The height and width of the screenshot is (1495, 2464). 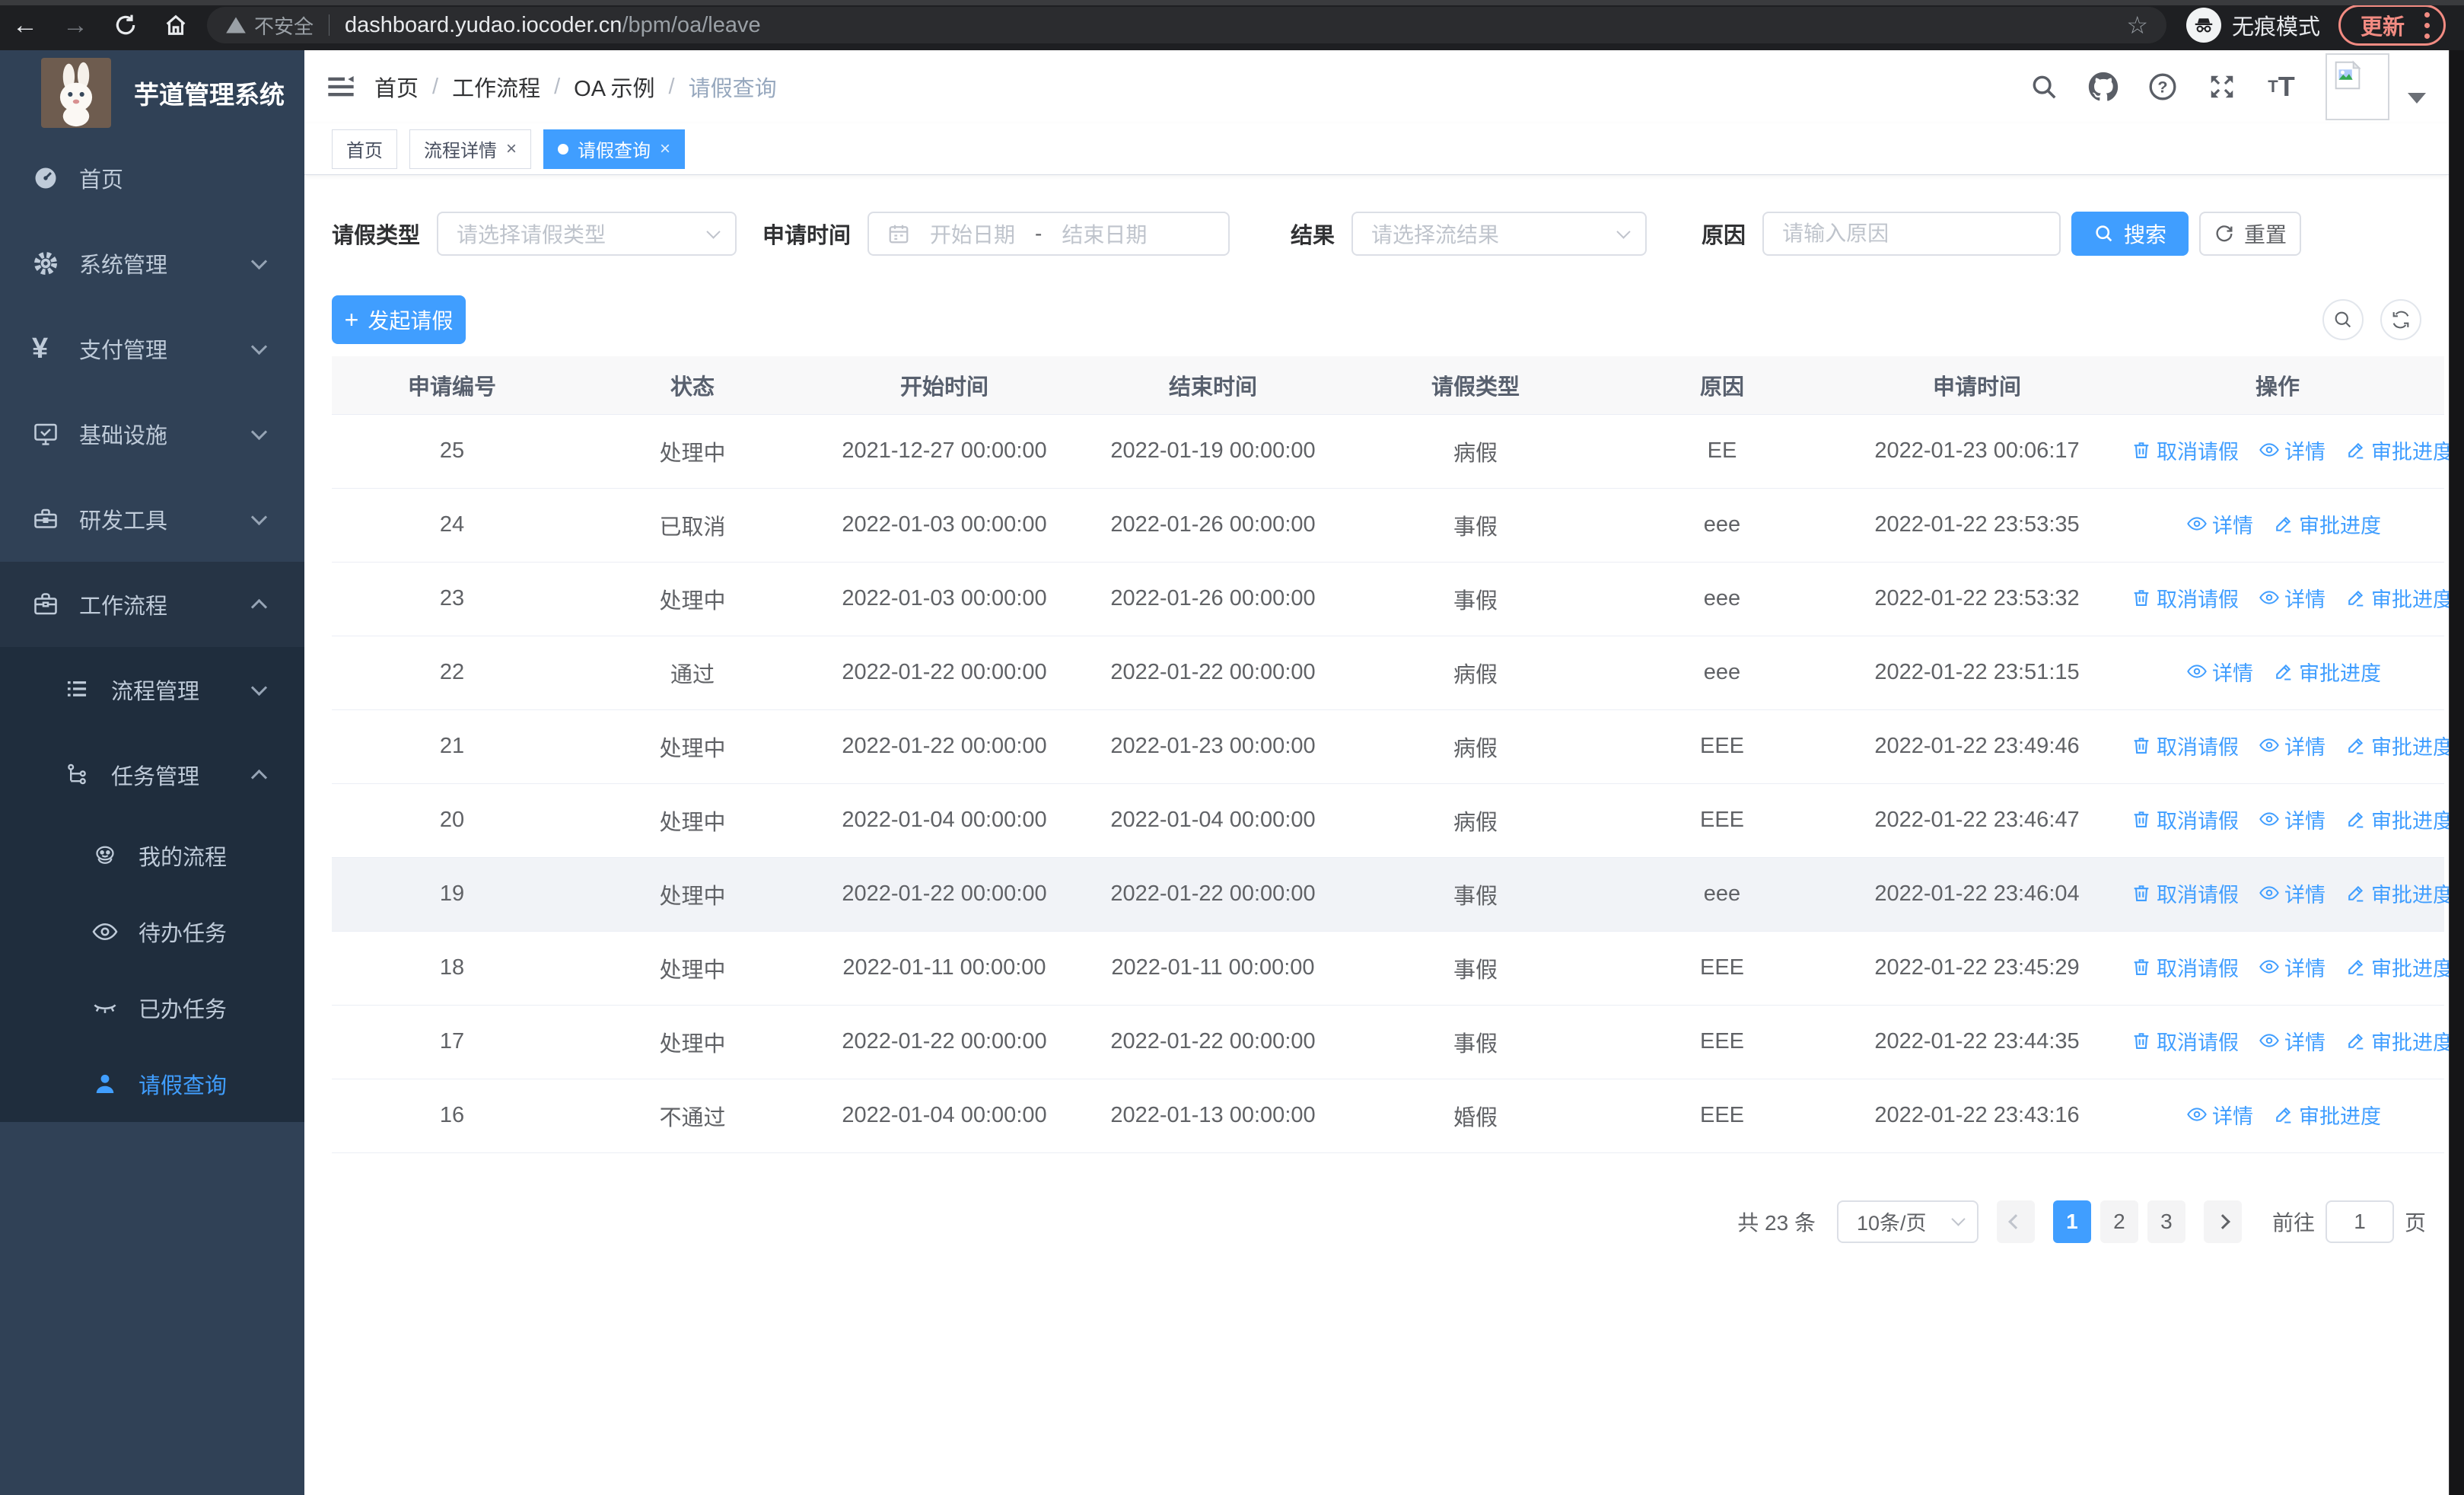 I want to click on breadcrumb-item: OA 示例, so click(x=614, y=87).